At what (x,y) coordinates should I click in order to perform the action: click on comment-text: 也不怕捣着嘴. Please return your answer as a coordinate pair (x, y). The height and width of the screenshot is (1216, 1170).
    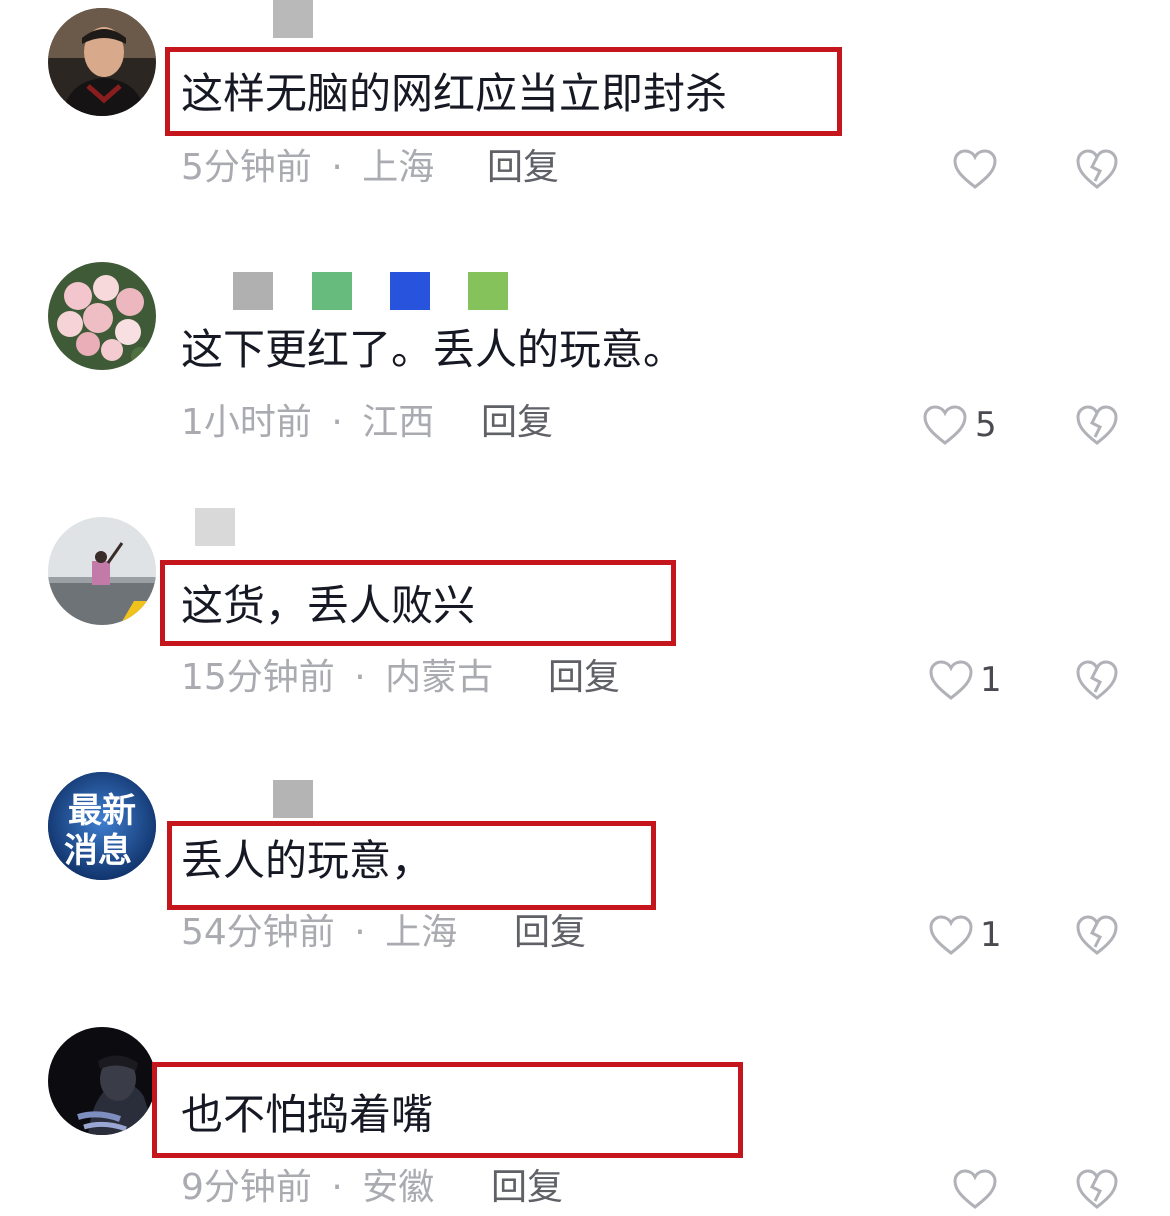
    Looking at the image, I should click on (307, 1114).